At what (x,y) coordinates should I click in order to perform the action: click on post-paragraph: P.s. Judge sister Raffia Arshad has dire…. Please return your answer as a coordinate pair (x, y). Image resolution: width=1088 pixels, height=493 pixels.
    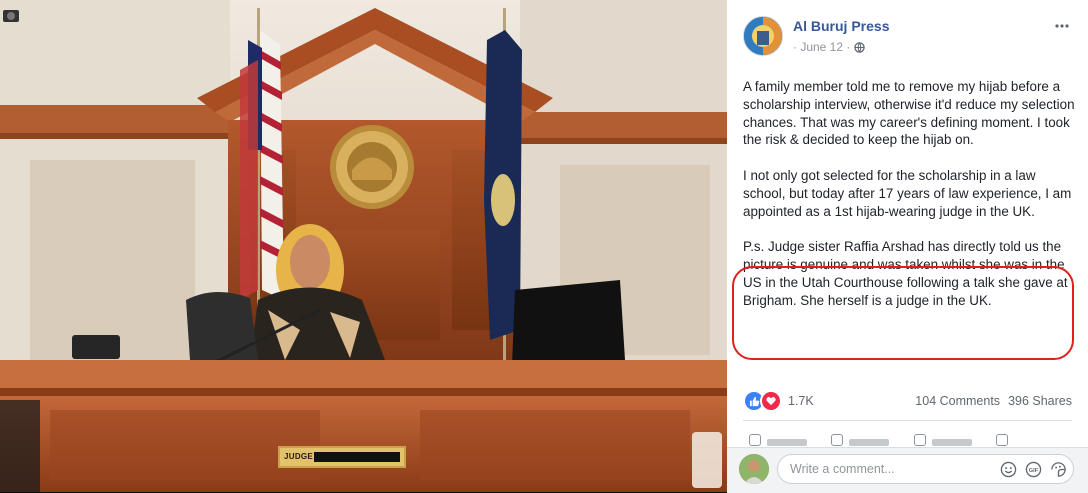
    Looking at the image, I should click on (905, 273).